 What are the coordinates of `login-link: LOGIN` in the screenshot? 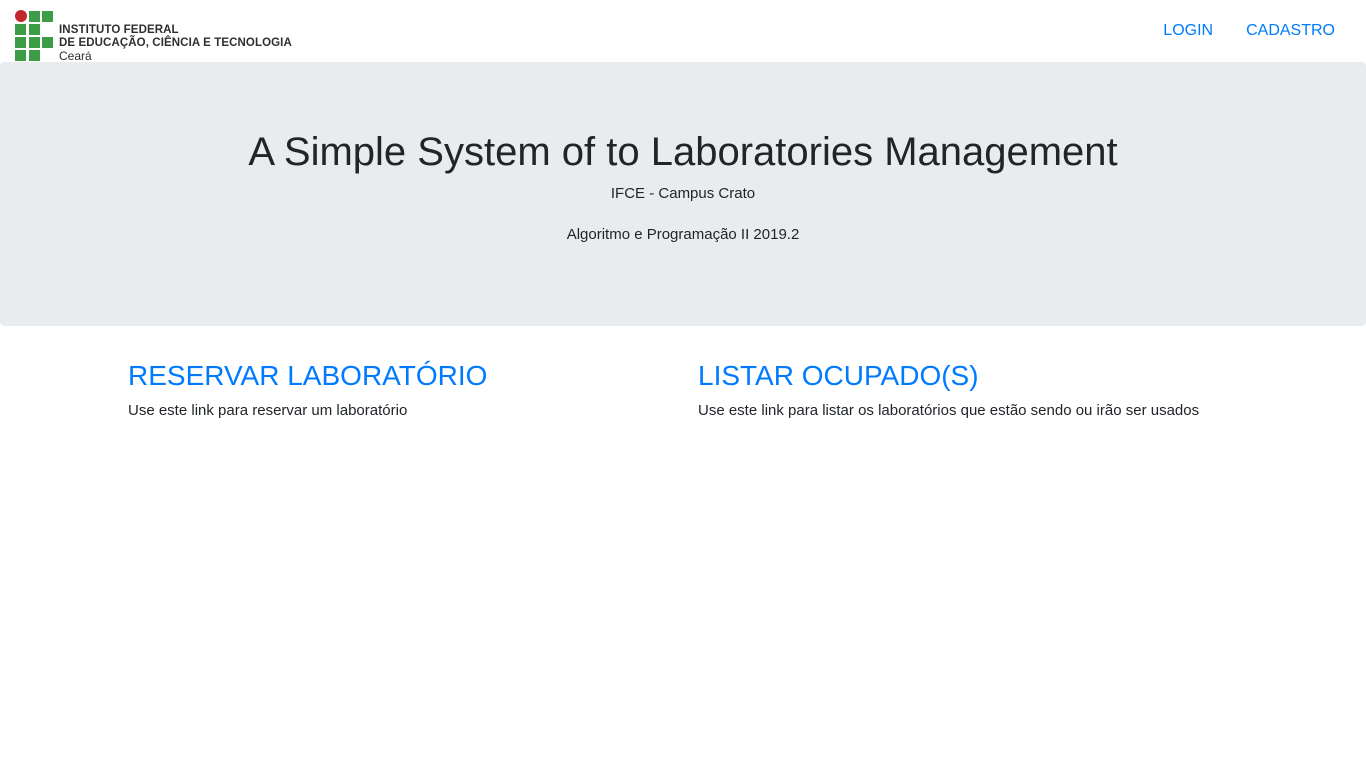 It's located at (1188, 31).